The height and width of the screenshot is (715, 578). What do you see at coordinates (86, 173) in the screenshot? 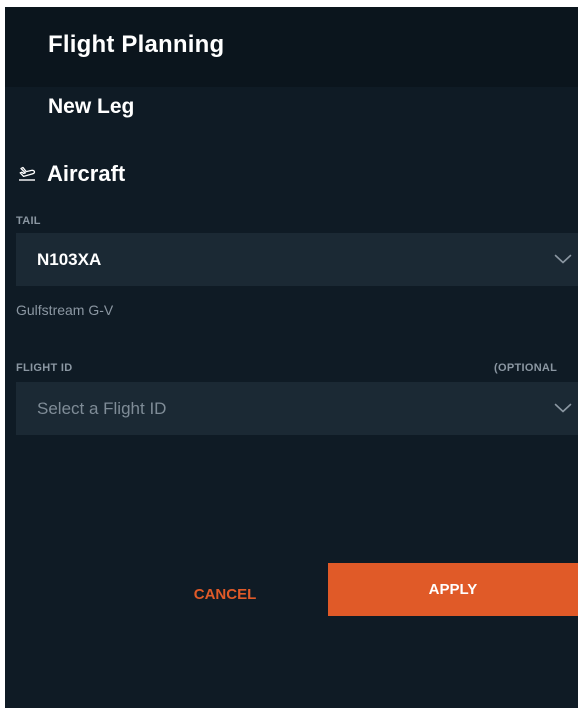
I see `section-title: Aircraft` at bounding box center [86, 173].